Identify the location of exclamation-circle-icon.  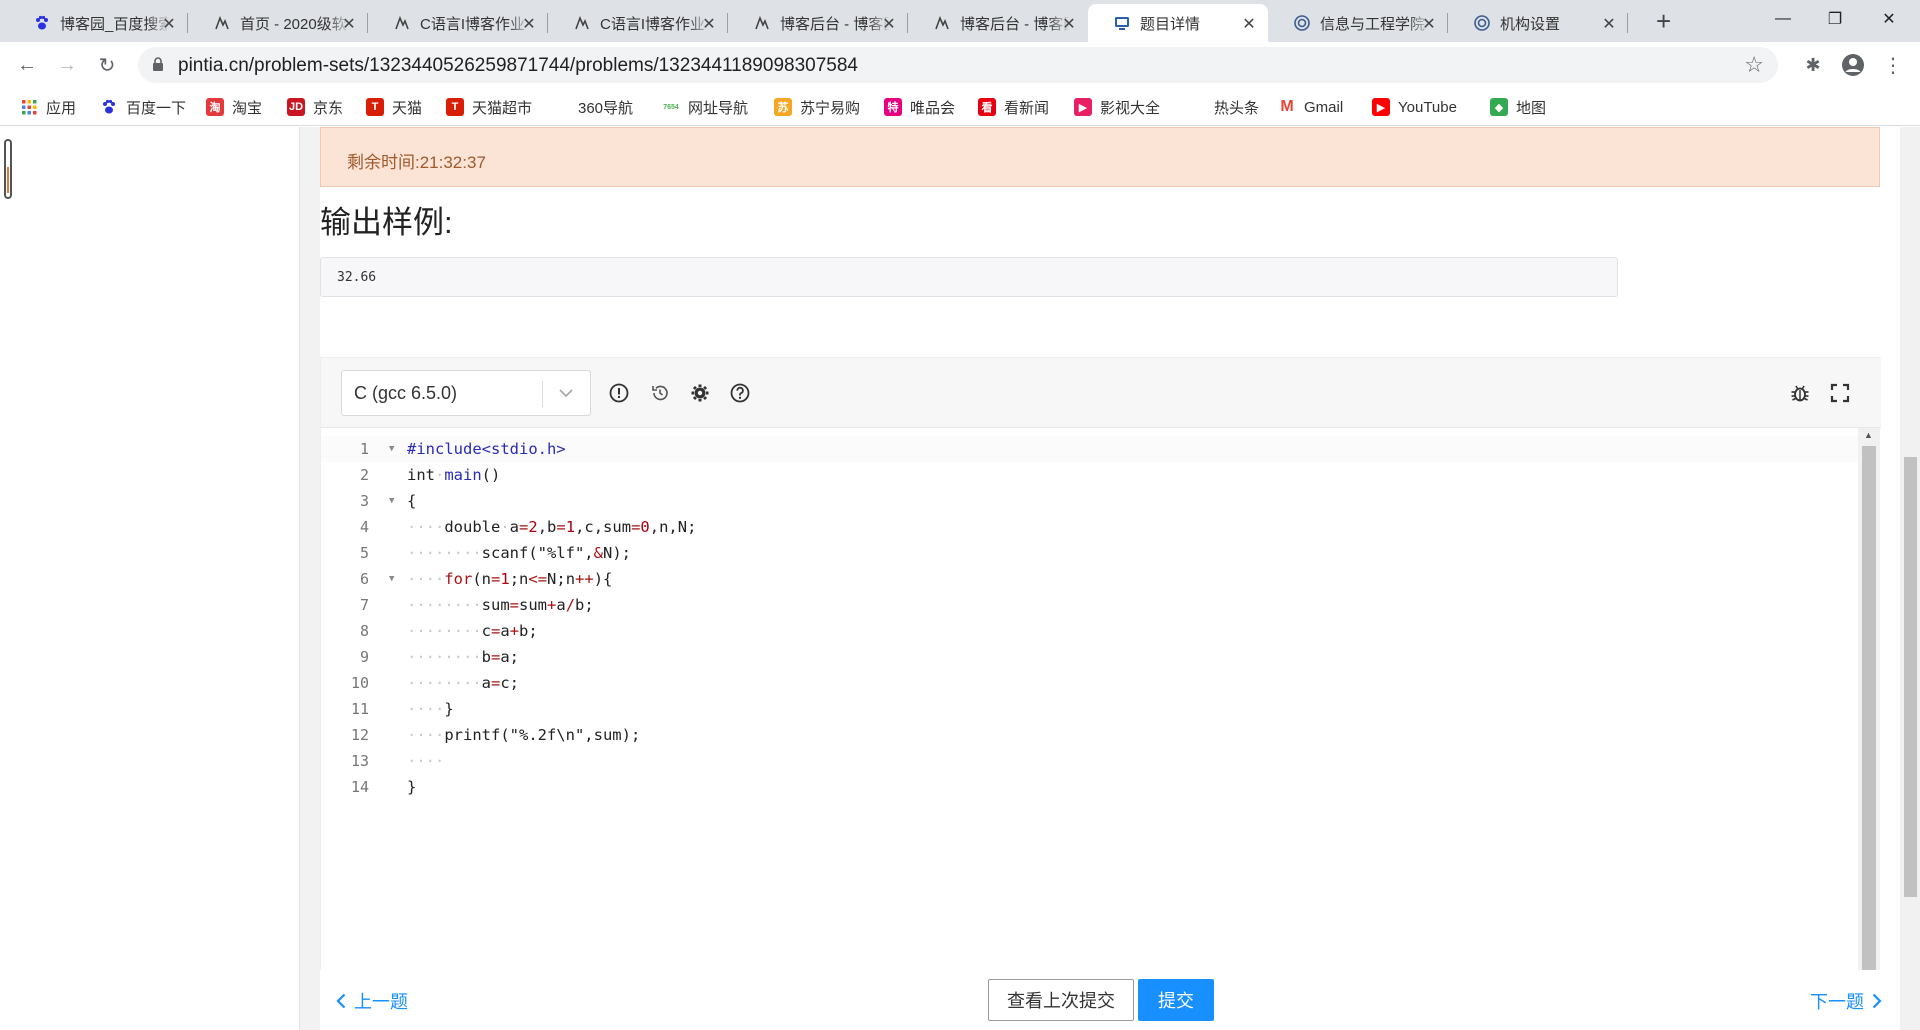
(619, 393).